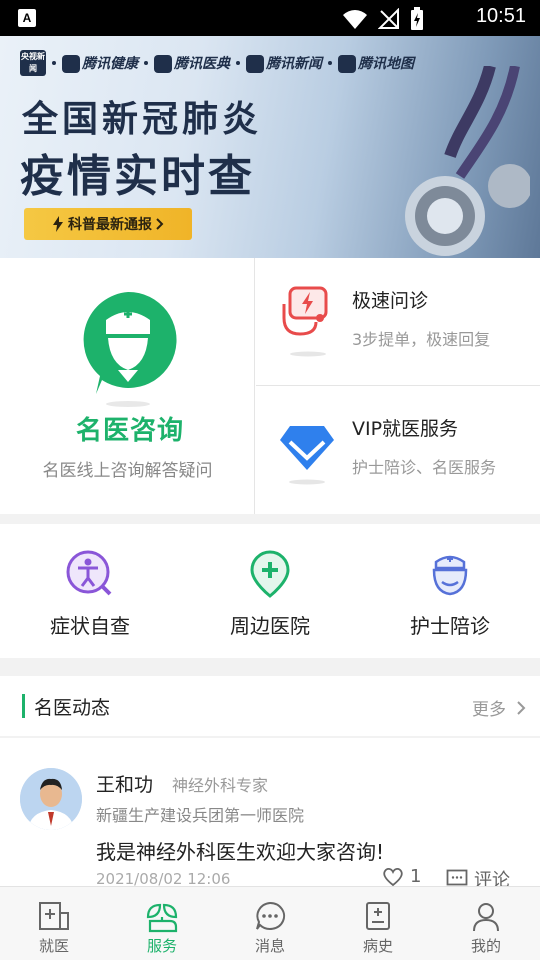  What do you see at coordinates (305, 321) in the screenshot?
I see `stethoscope-lightning-icon` at bounding box center [305, 321].